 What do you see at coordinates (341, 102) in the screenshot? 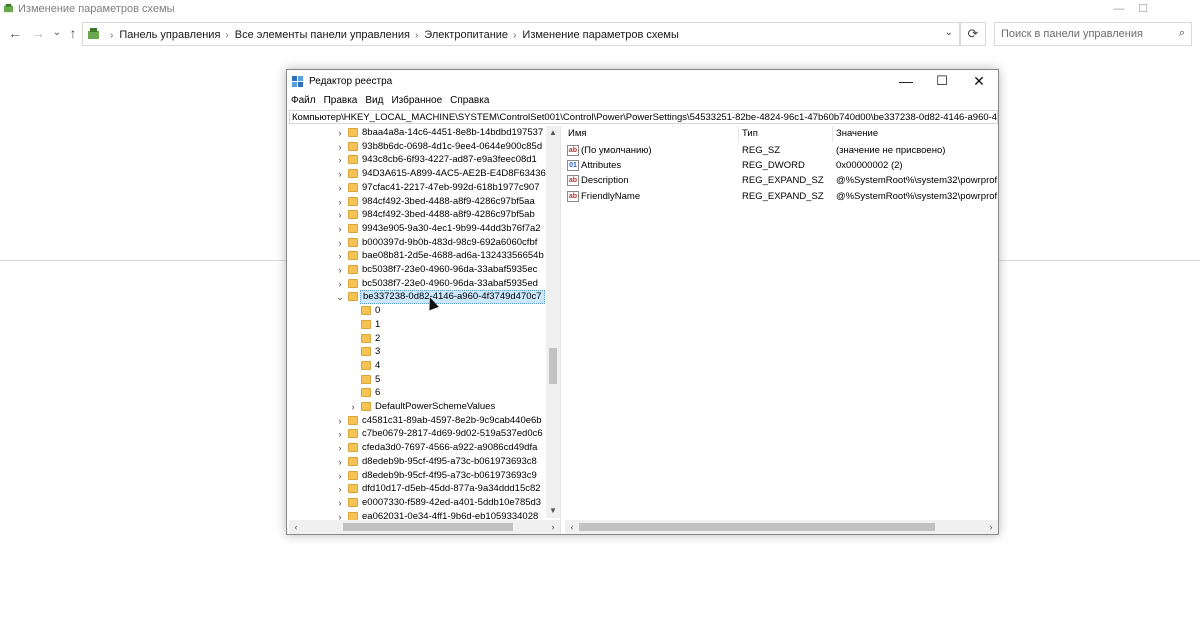
I see `menu-edit: Правка` at bounding box center [341, 102].